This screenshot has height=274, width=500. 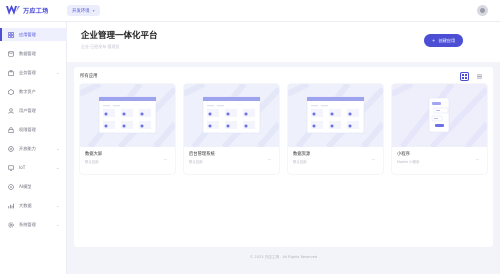 I want to click on sidebar-item-label: 数字资产, so click(x=27, y=91).